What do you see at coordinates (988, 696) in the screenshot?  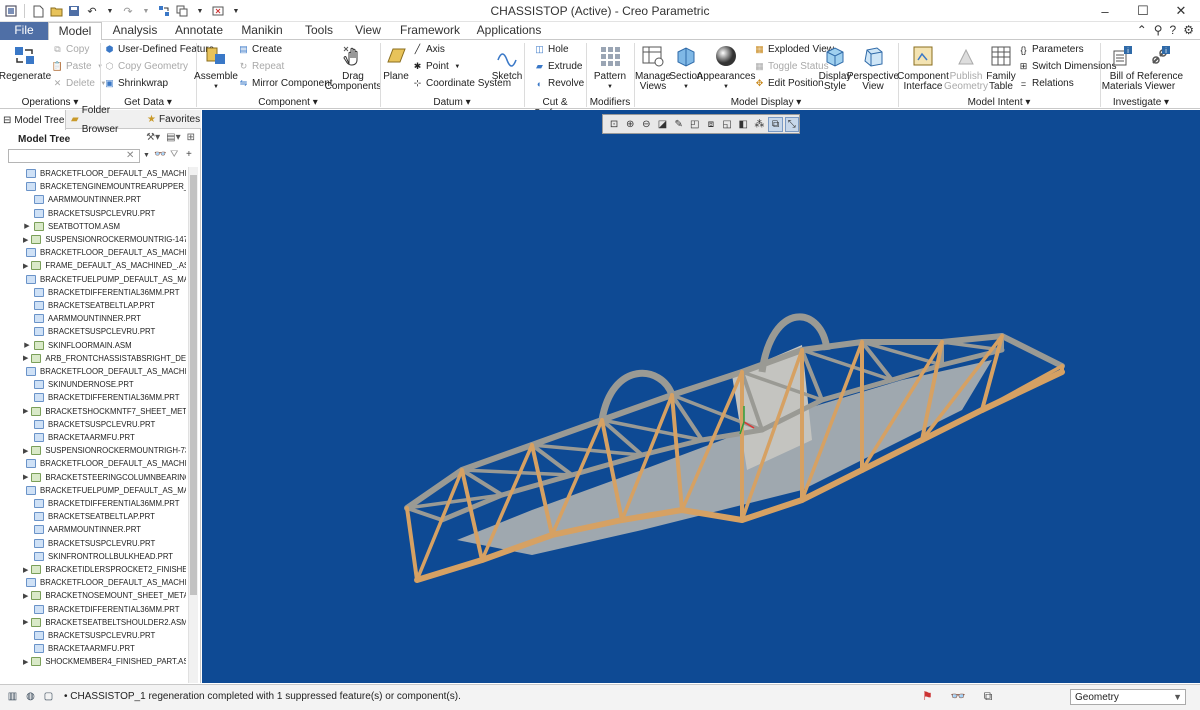 I see `selection-icon: ⧉` at bounding box center [988, 696].